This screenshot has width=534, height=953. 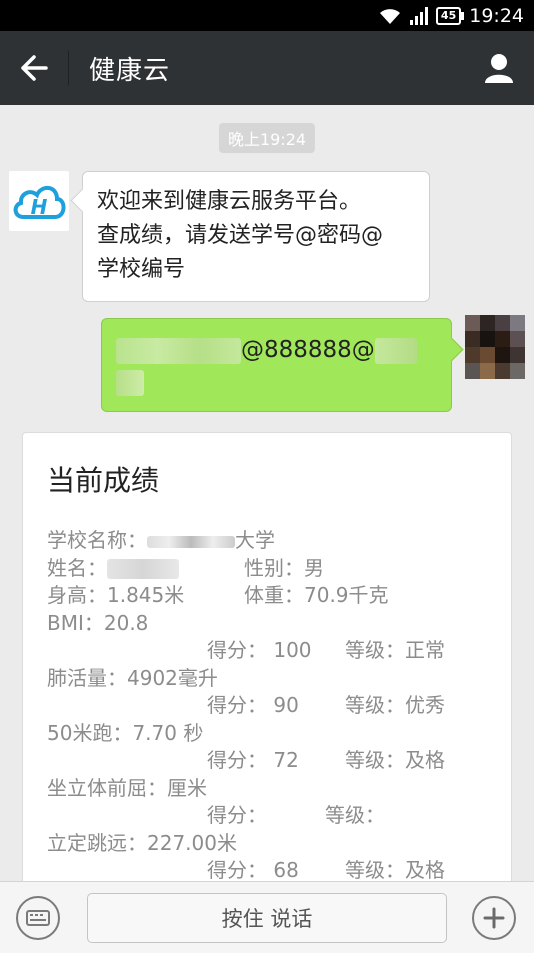 I want to click on message-line: 查成绩，请发送学号@密码@, so click(x=240, y=235).